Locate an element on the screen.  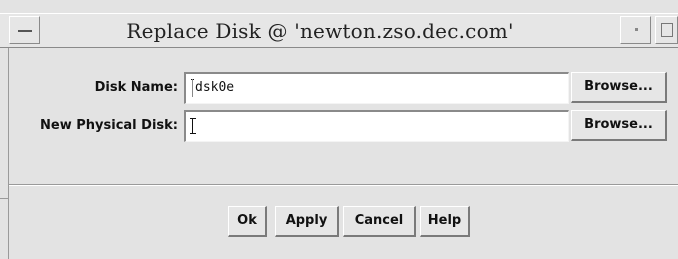
ibeam-cursor-icon is located at coordinates (193, 126).